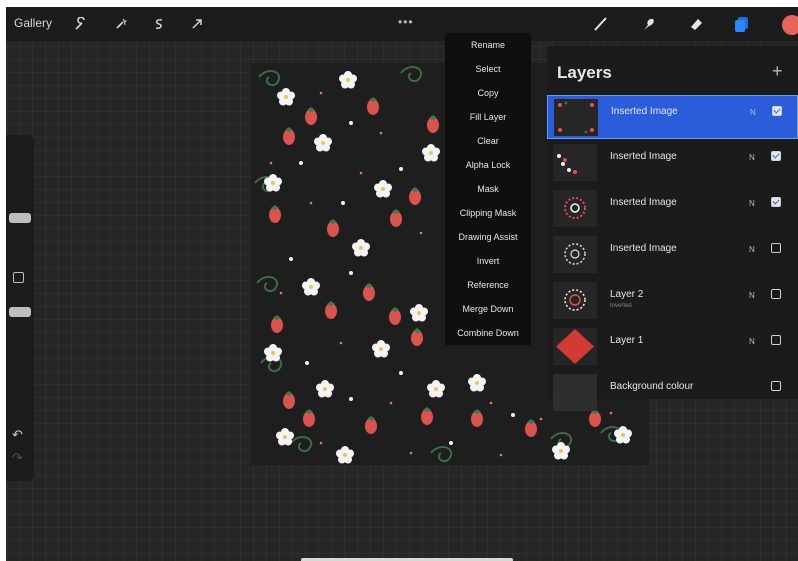 The image size is (798, 561). What do you see at coordinates (488, 333) in the screenshot?
I see `menu-item-combine-down: Combine Down` at bounding box center [488, 333].